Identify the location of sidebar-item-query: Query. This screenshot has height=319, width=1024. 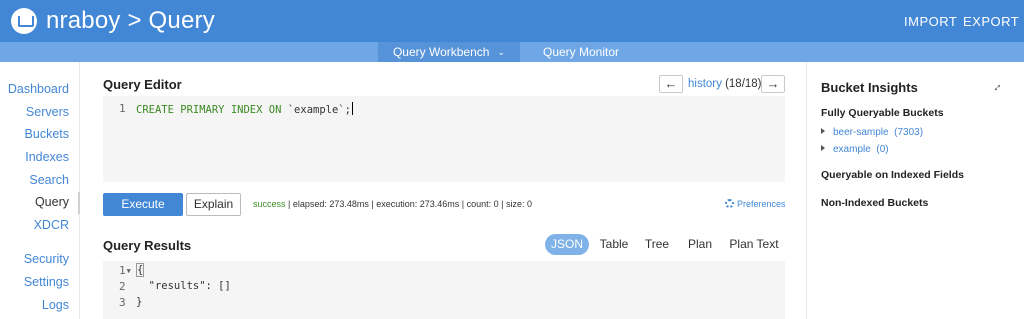
(52, 202).